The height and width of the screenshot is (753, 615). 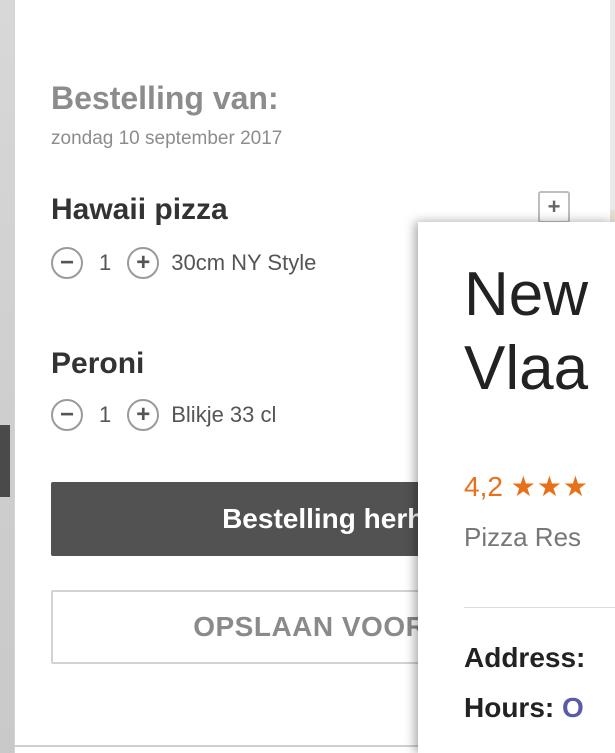 I want to click on rating-value: 4,2, so click(x=483, y=486).